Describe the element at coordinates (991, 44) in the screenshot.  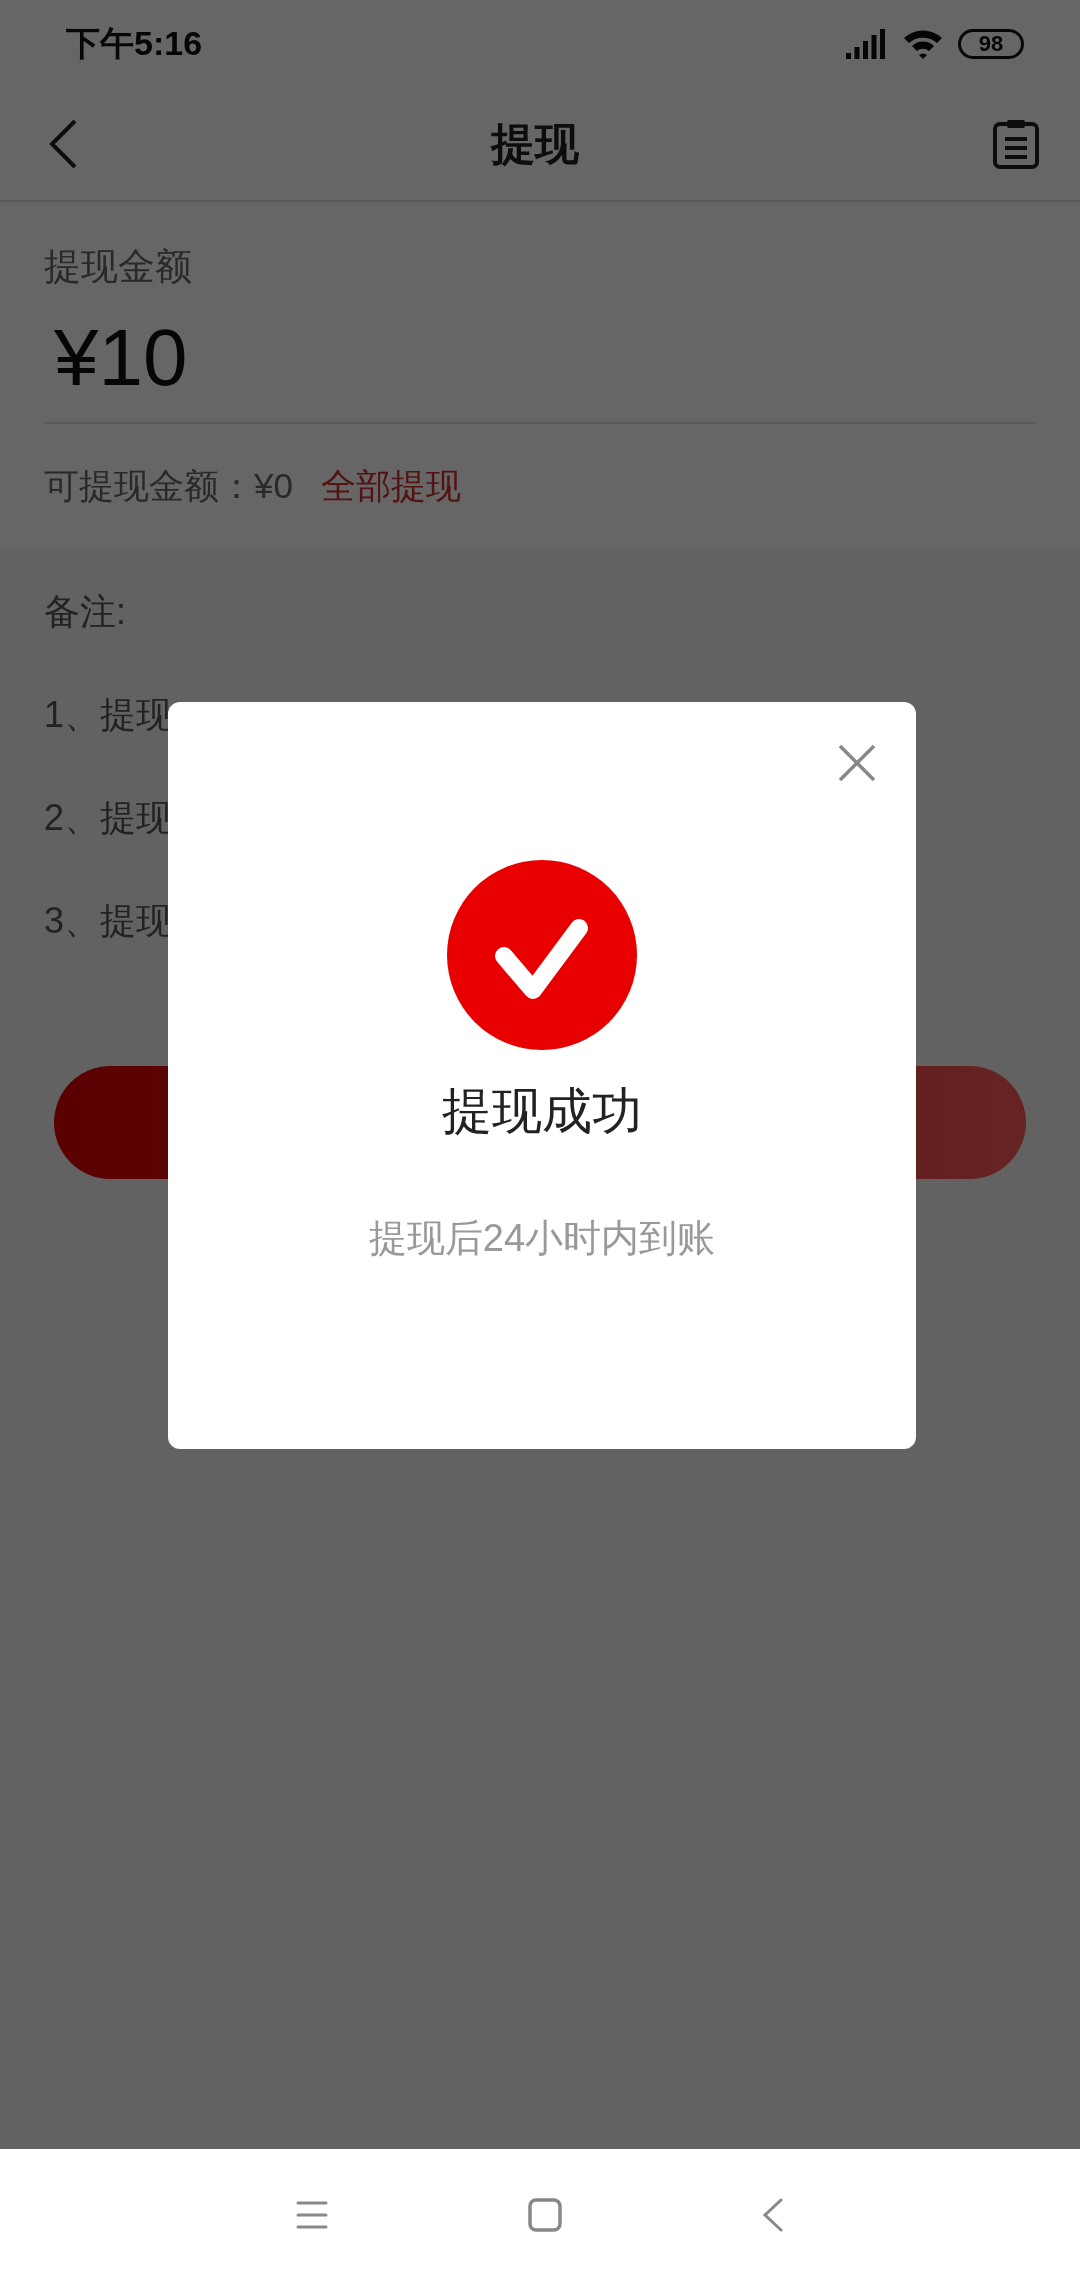
I see `battery-indicator: 98` at that location.